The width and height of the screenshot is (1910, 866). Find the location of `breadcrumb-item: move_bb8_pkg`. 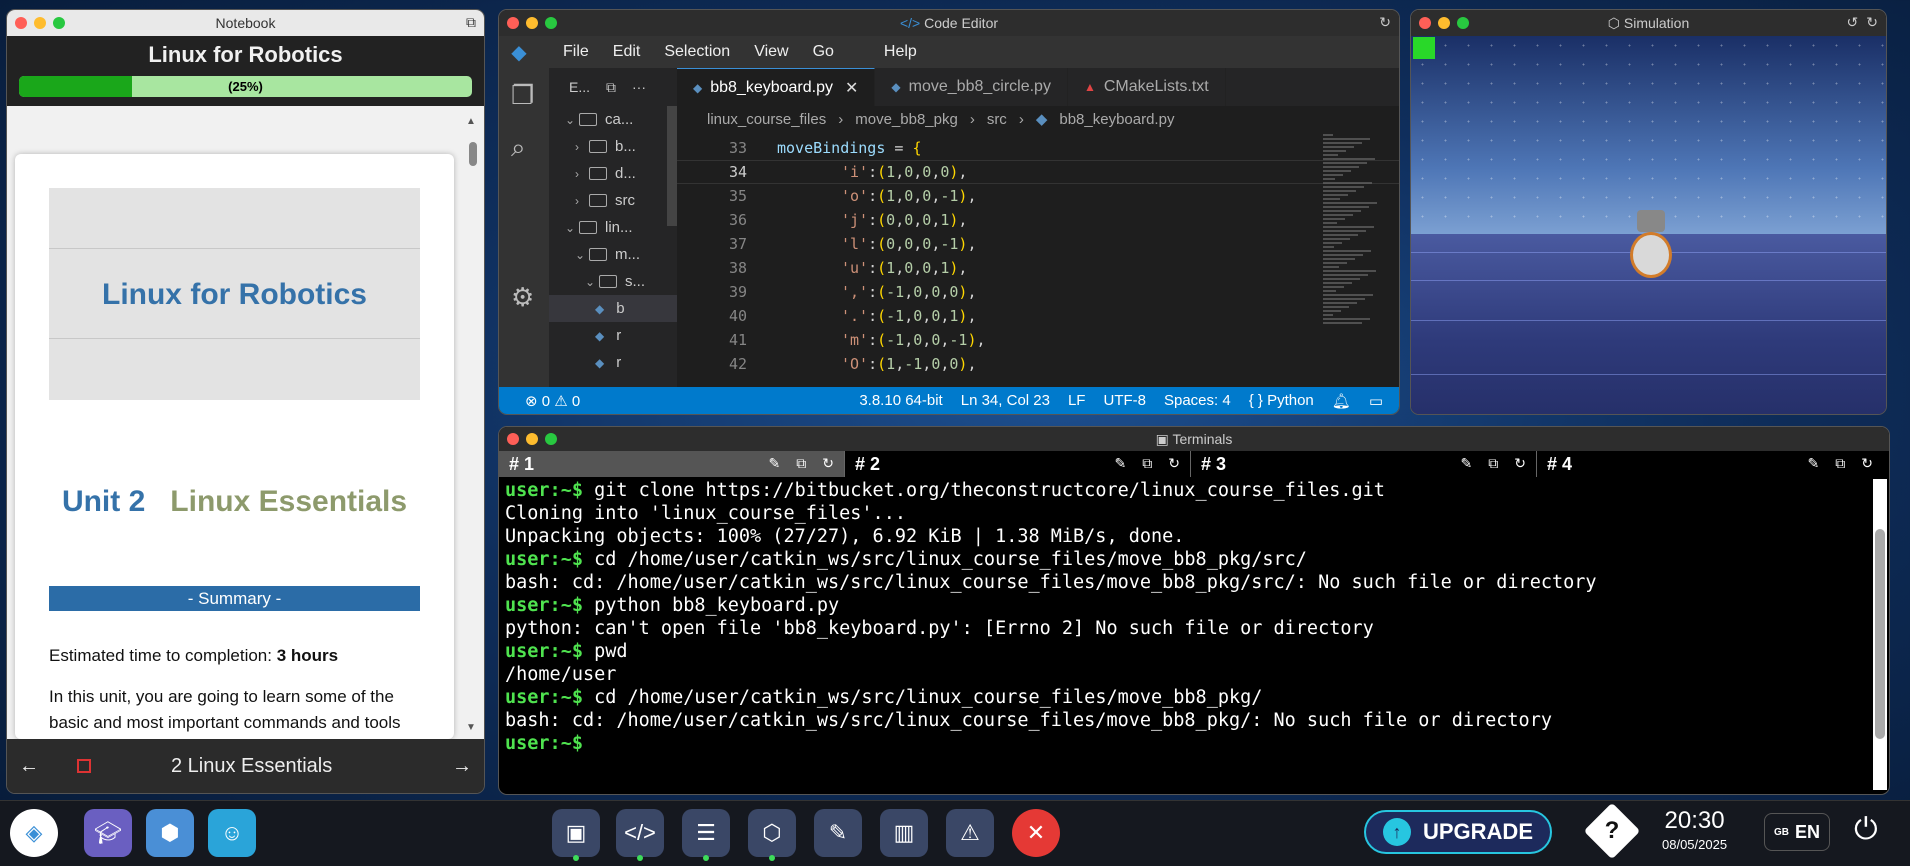

breadcrumb-item: move_bb8_pkg is located at coordinates (906, 119).